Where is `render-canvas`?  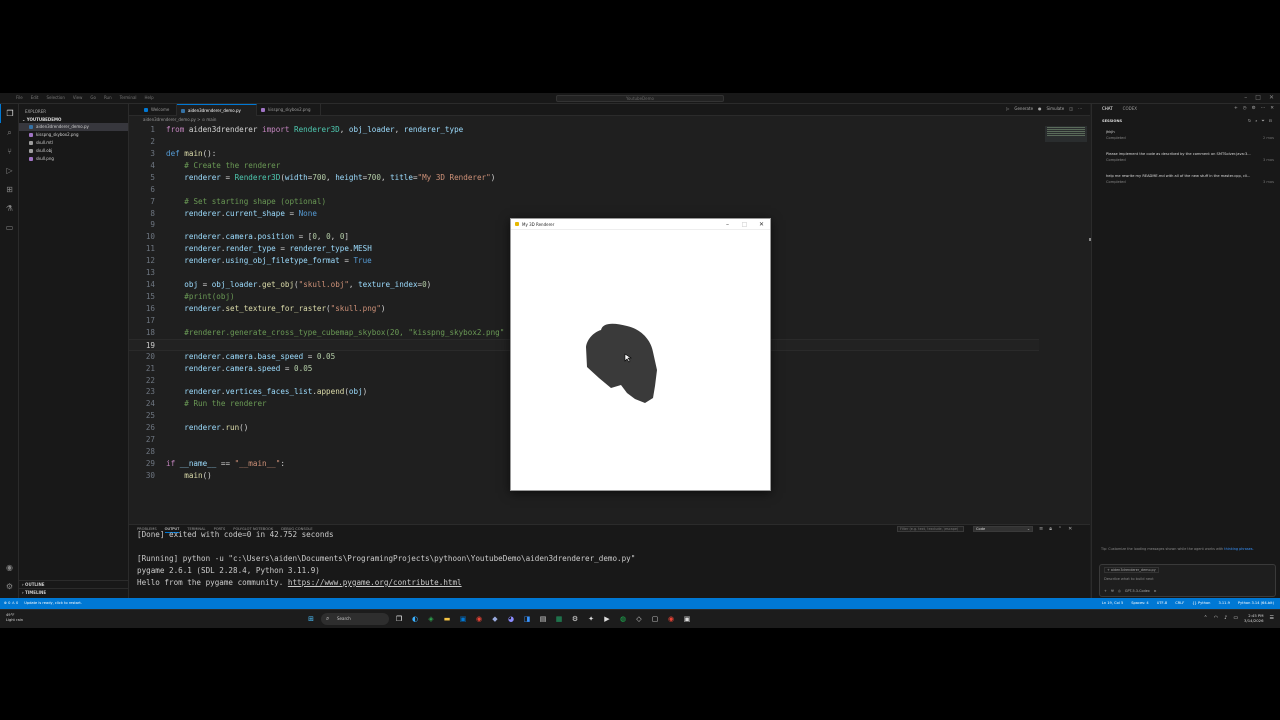
render-canvas is located at coordinates (640, 360).